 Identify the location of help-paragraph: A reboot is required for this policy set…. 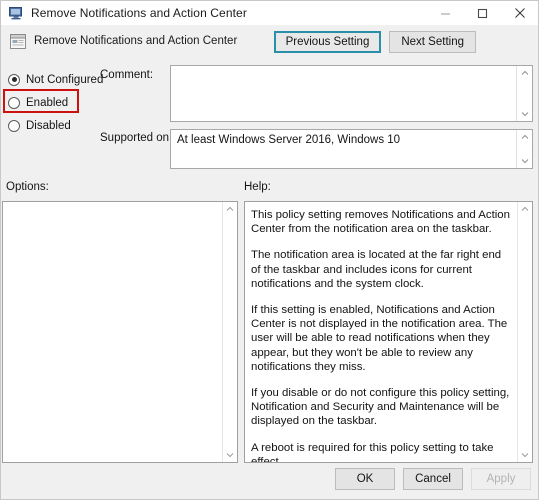
(372, 452).